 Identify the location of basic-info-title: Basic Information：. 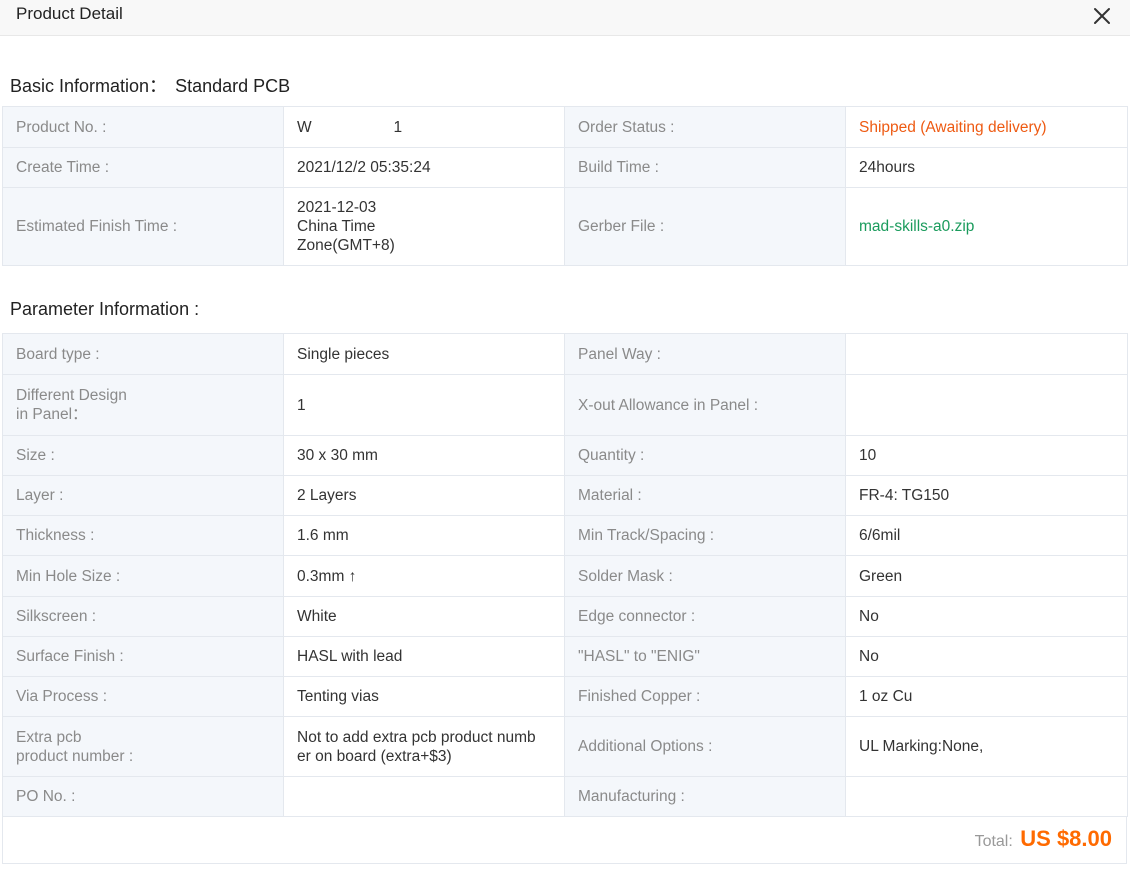
(89, 86).